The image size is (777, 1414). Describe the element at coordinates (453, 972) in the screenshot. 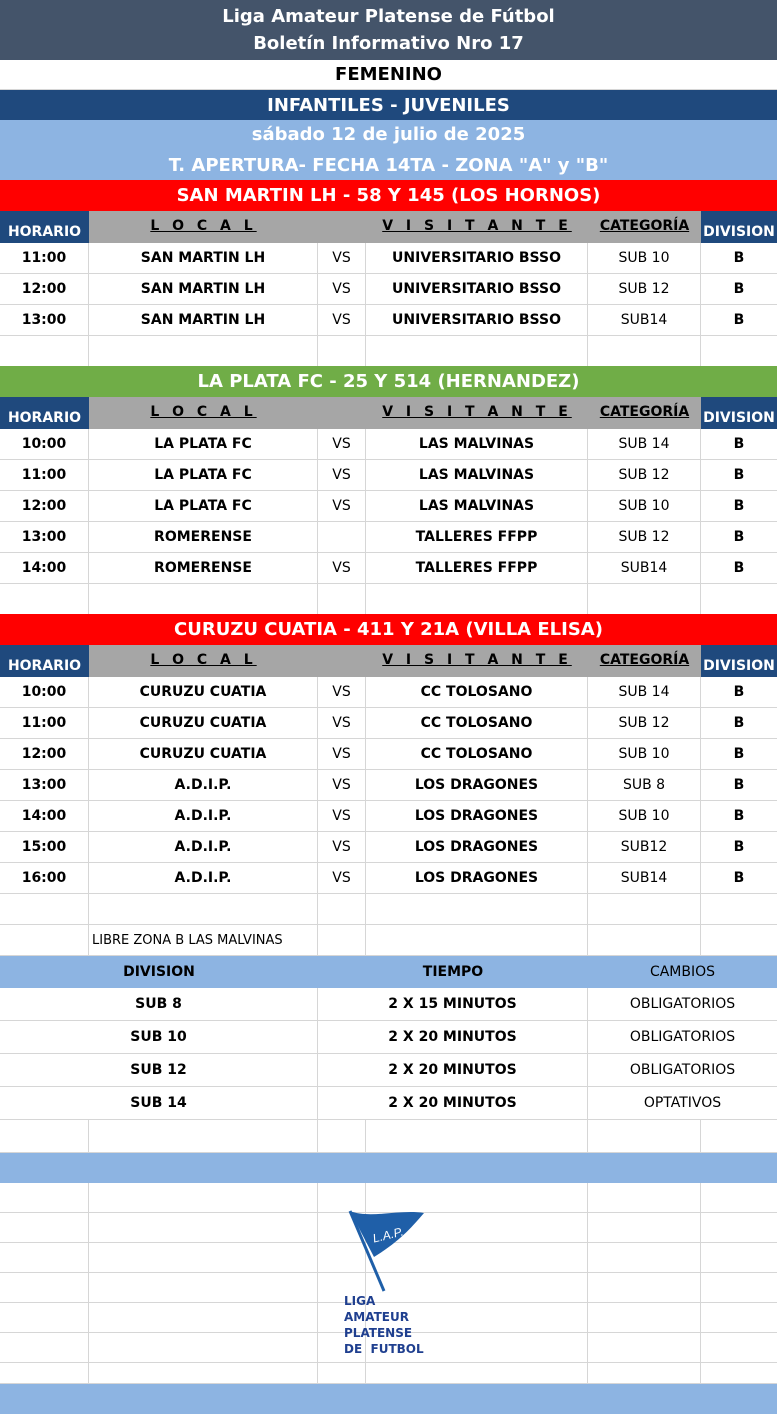

I see `rules-header-tiempo: TIEMPO` at that location.